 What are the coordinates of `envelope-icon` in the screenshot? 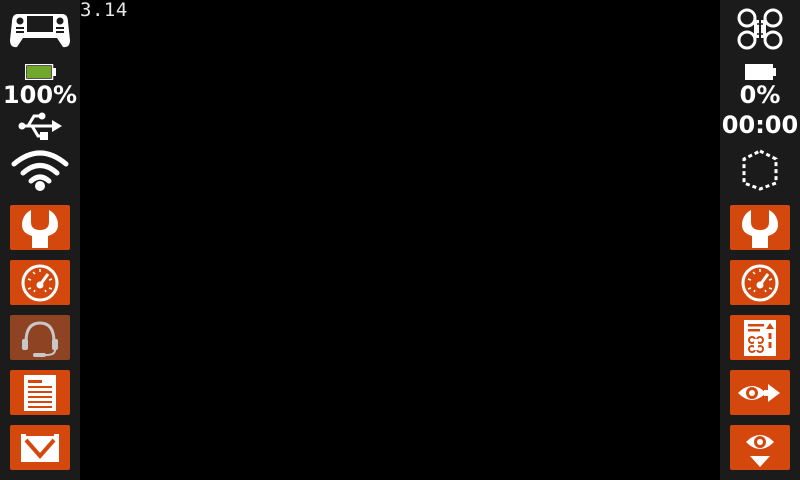 It's located at (40, 446).